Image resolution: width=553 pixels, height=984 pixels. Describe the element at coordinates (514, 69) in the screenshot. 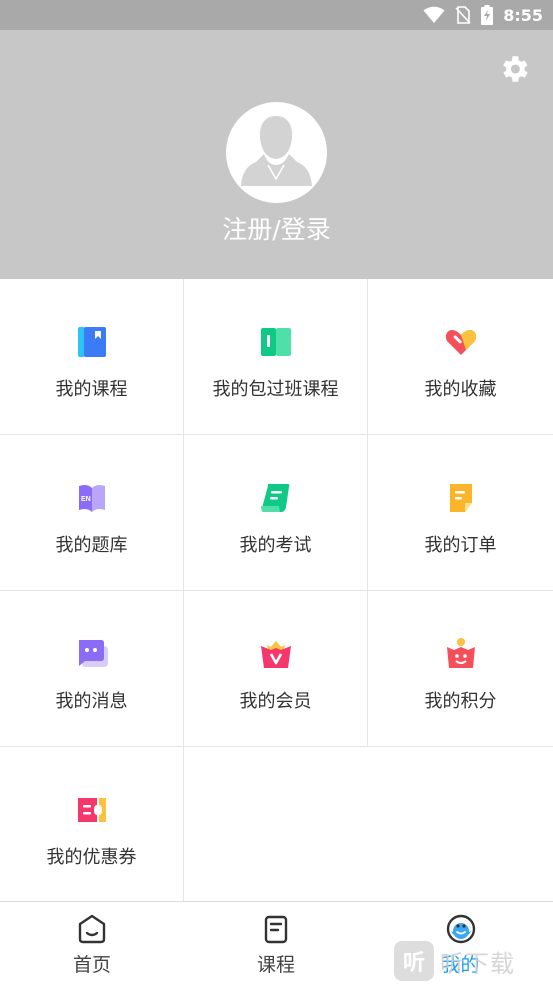

I see `settings-gear-icon` at that location.